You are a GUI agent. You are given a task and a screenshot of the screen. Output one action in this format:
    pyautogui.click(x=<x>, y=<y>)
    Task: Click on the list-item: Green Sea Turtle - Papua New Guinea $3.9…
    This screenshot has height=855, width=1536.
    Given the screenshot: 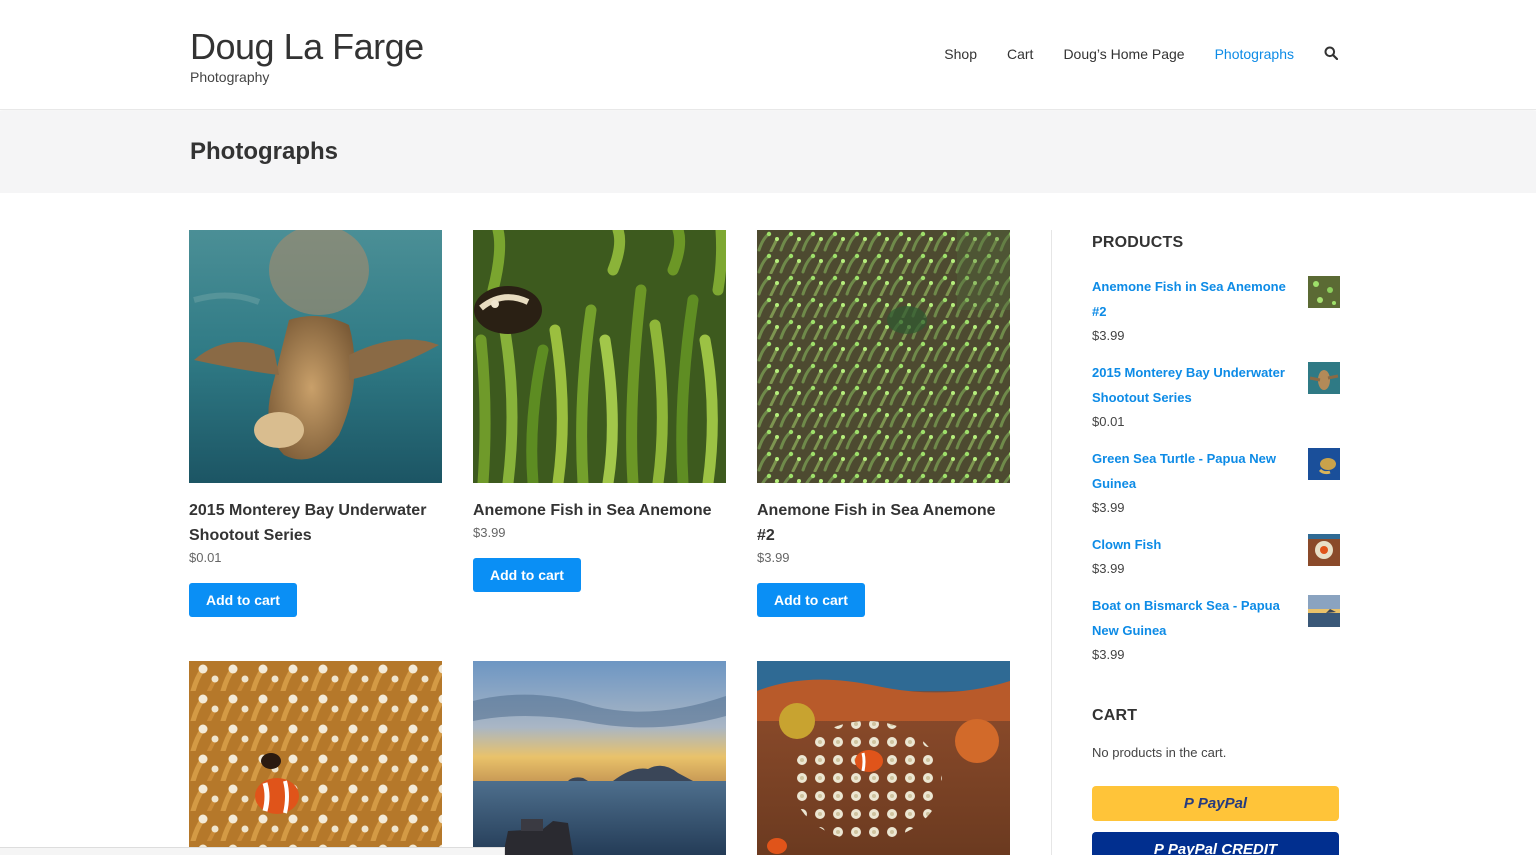 What is the action you would take?
    pyautogui.click(x=1216, y=482)
    